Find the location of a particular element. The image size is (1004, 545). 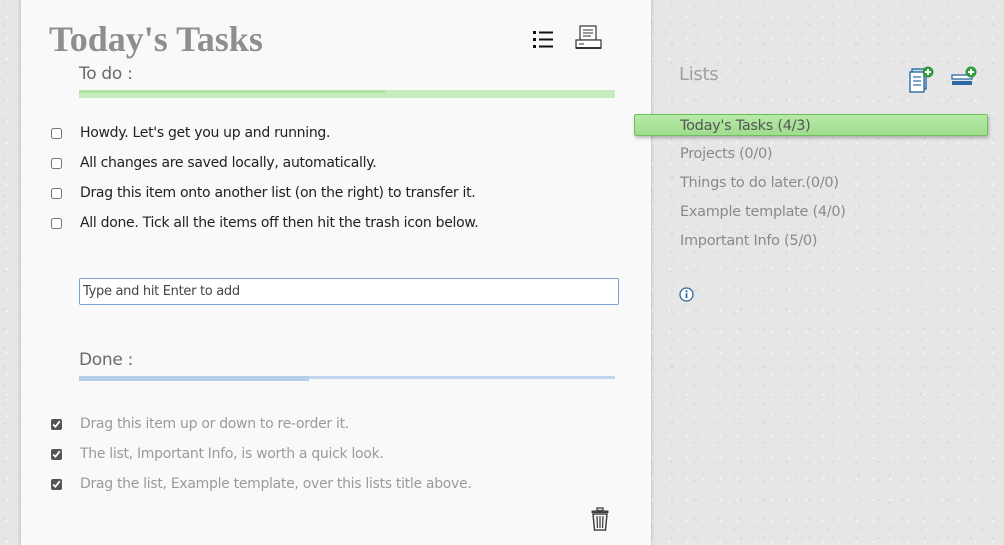

print-icon is located at coordinates (589, 38).